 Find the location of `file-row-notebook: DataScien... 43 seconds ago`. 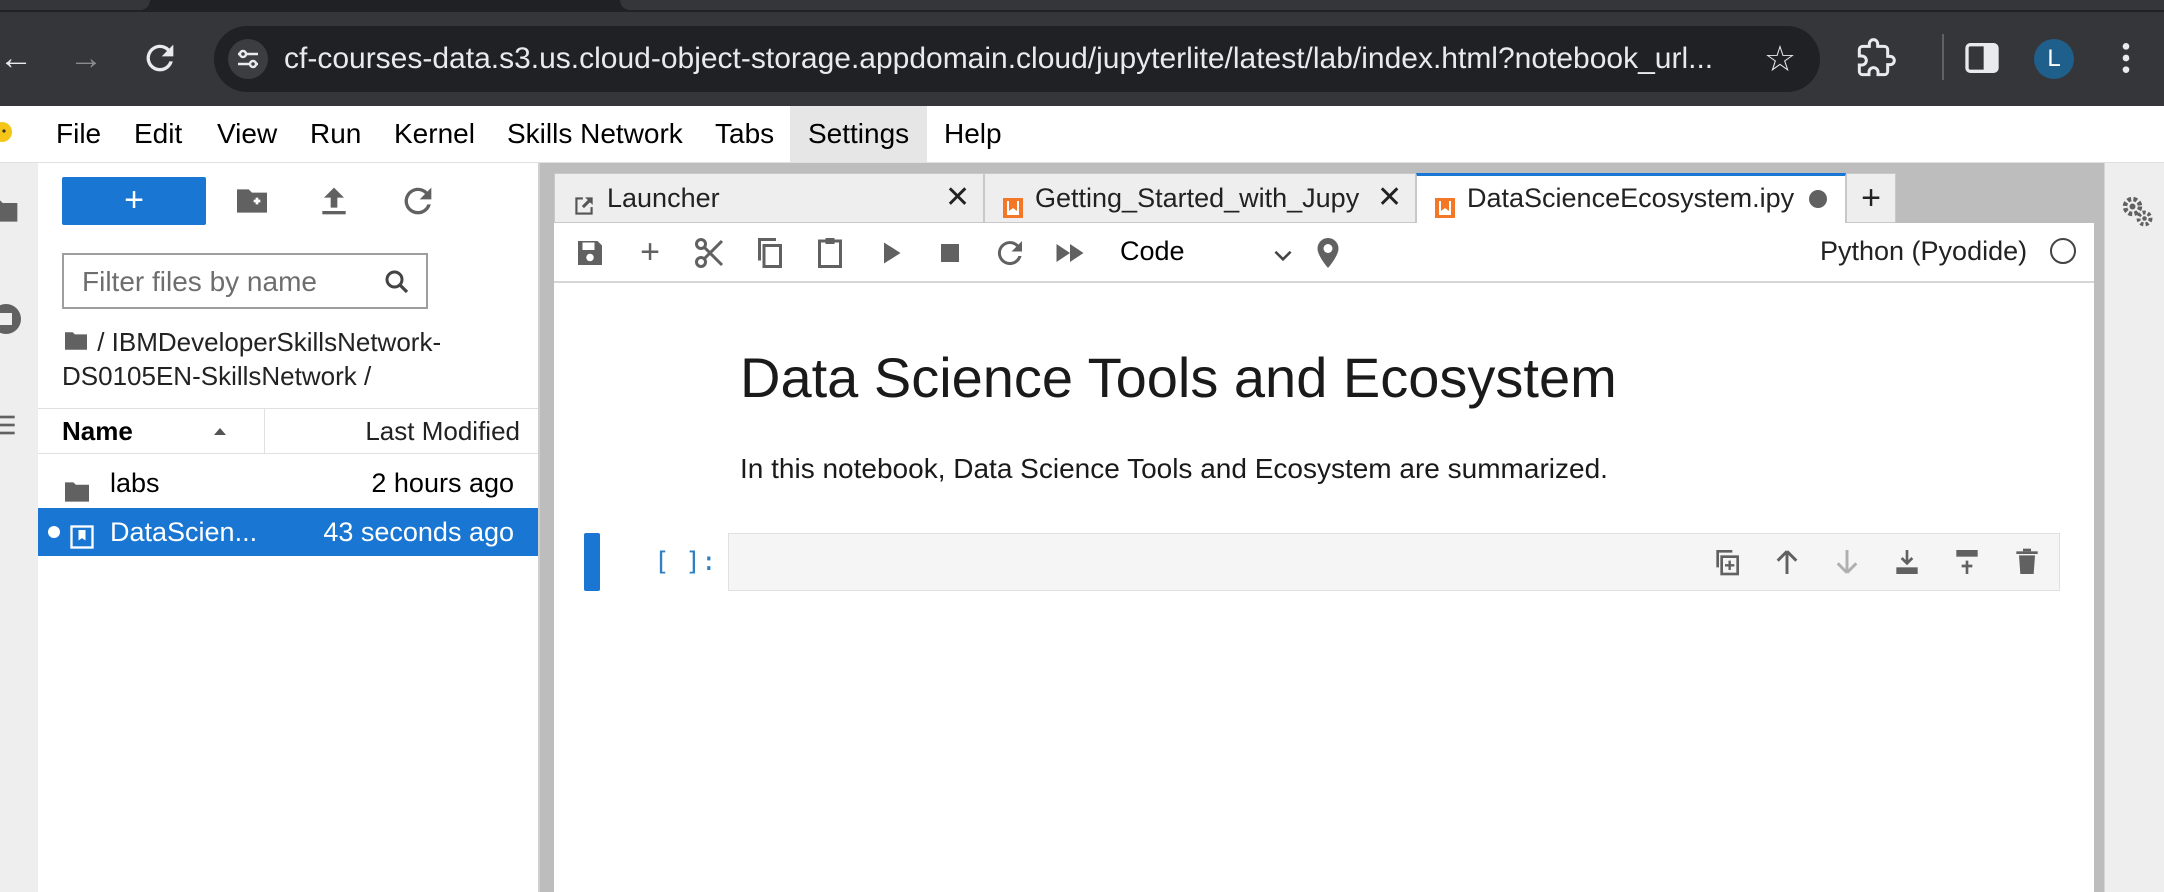

file-row-notebook: DataScien... 43 seconds ago is located at coordinates (288, 532).